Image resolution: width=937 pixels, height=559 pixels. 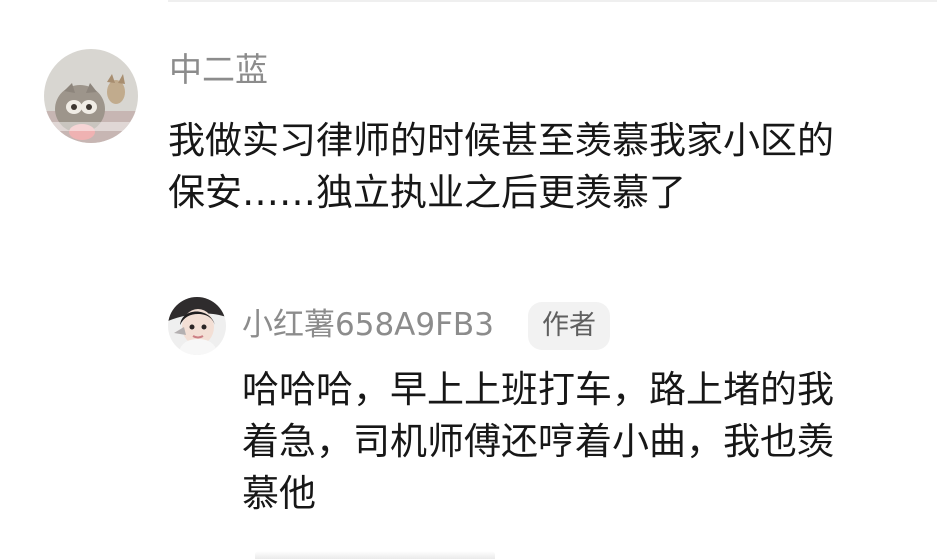 I want to click on girl-photo-avatar-icon, so click(x=197, y=326).